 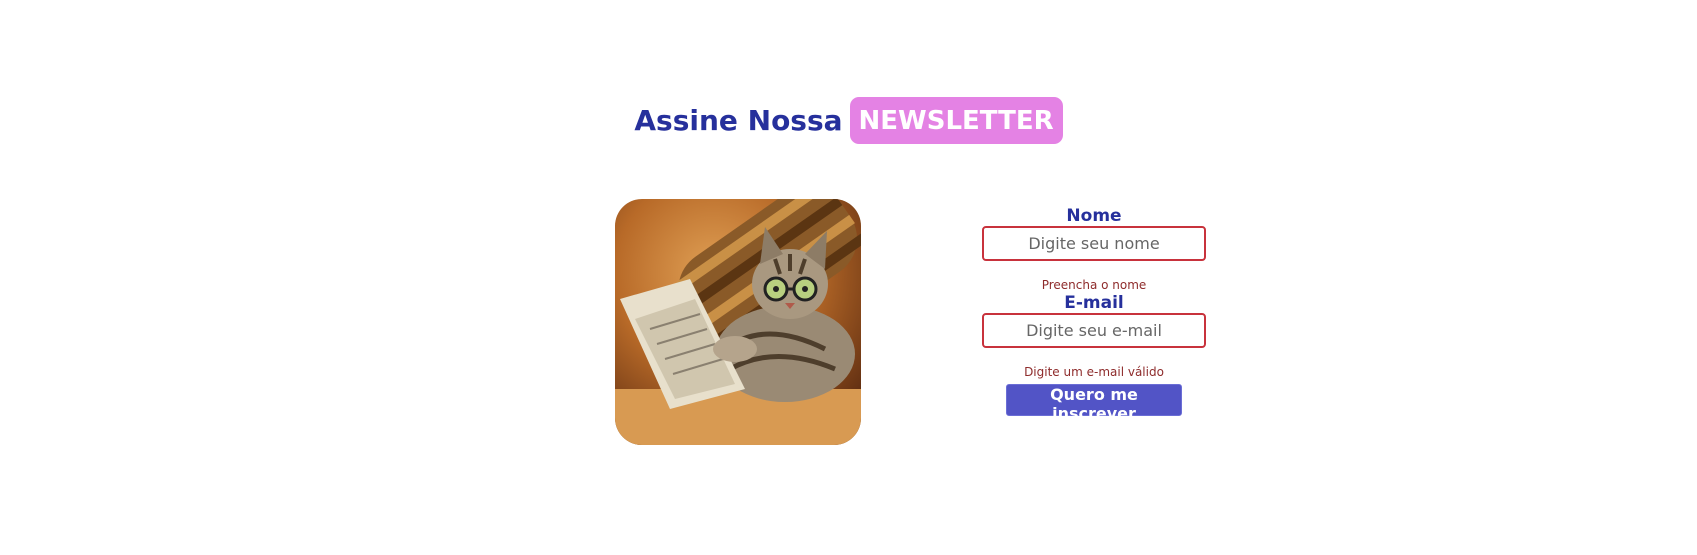 I want to click on subscribe-button: Quero me inscrever, so click(x=1094, y=403).